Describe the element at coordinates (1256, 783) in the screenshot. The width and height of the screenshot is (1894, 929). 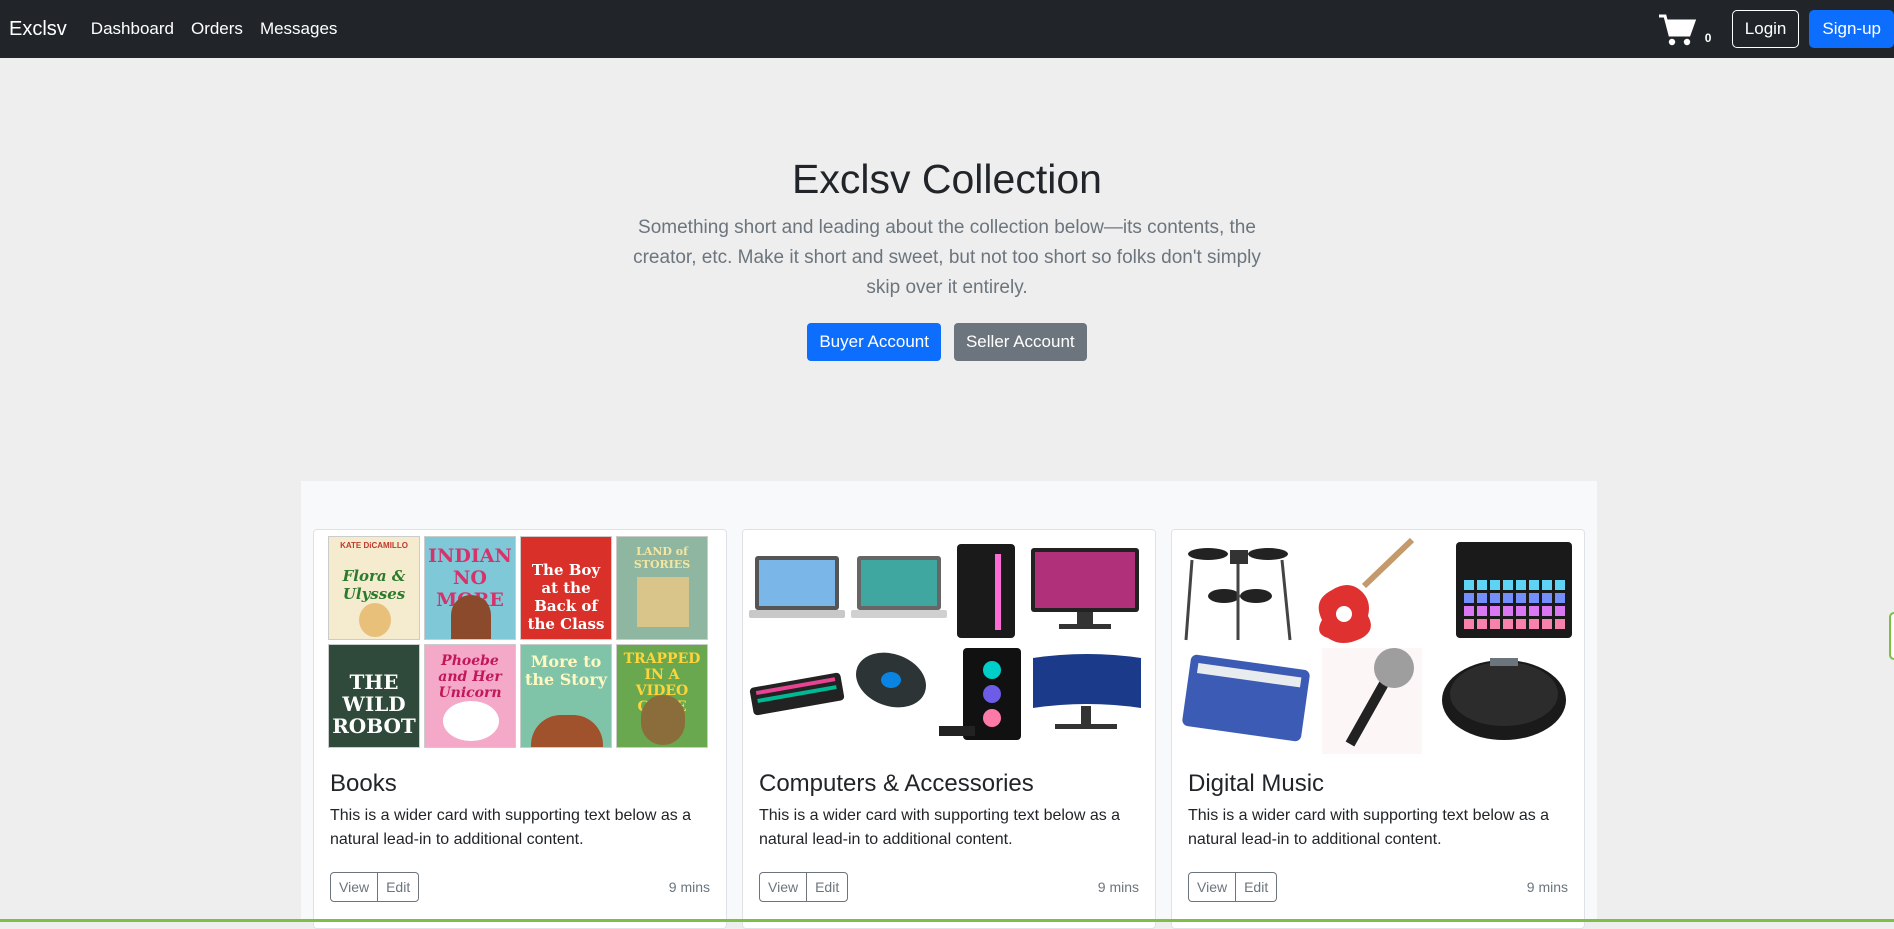
I see `card-title: Digital Music` at that location.